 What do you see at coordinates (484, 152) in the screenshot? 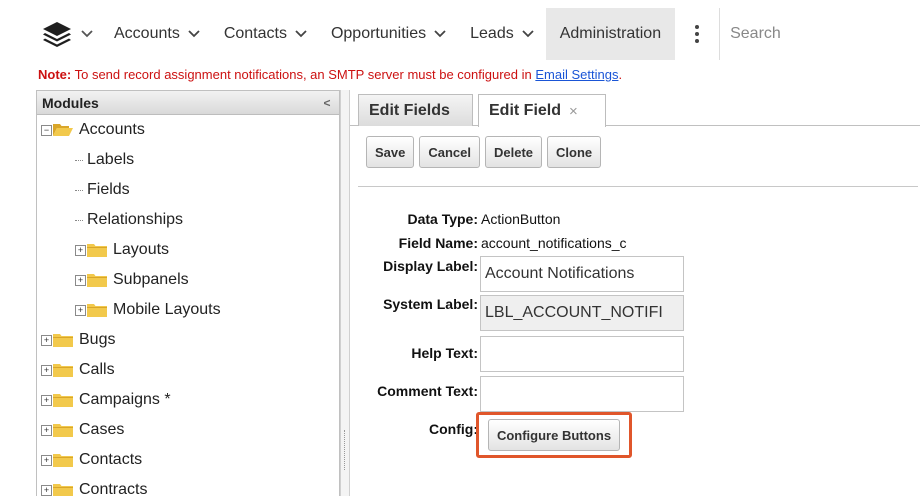
I see `field-toolbar: Save Cancel Delete Clone` at bounding box center [484, 152].